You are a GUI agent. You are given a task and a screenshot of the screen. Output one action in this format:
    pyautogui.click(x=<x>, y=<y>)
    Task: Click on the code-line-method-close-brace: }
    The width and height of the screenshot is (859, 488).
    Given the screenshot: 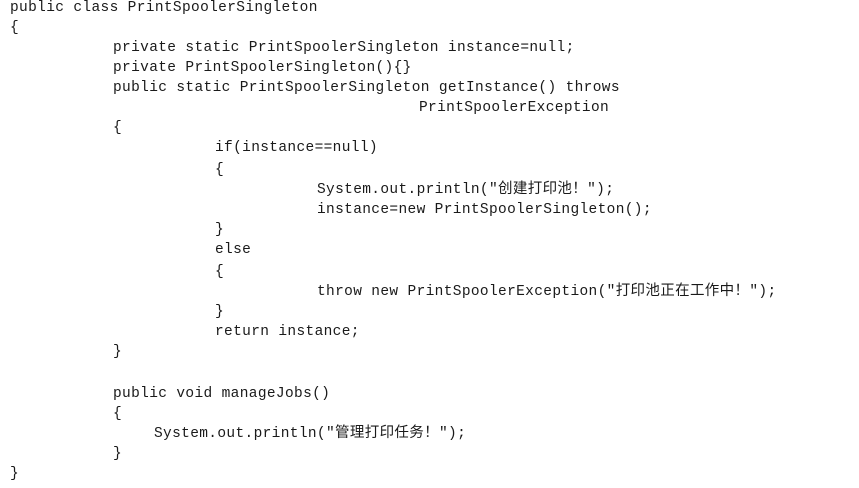 What is the action you would take?
    pyautogui.click(x=118, y=352)
    